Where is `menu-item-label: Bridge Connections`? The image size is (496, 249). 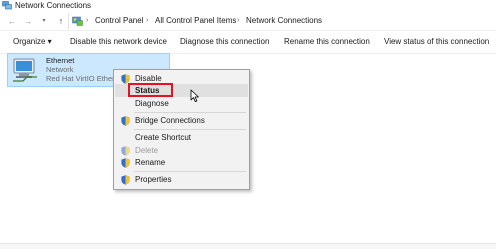
menu-item-label: Bridge Connections is located at coordinates (170, 120).